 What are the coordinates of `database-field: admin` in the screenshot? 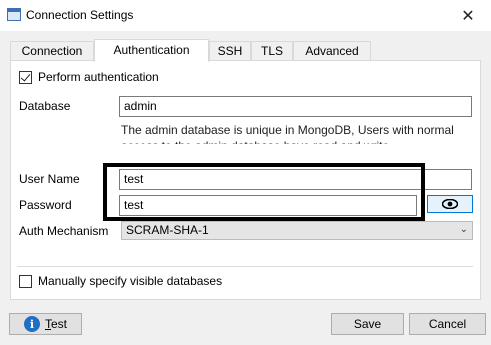 It's located at (295, 106).